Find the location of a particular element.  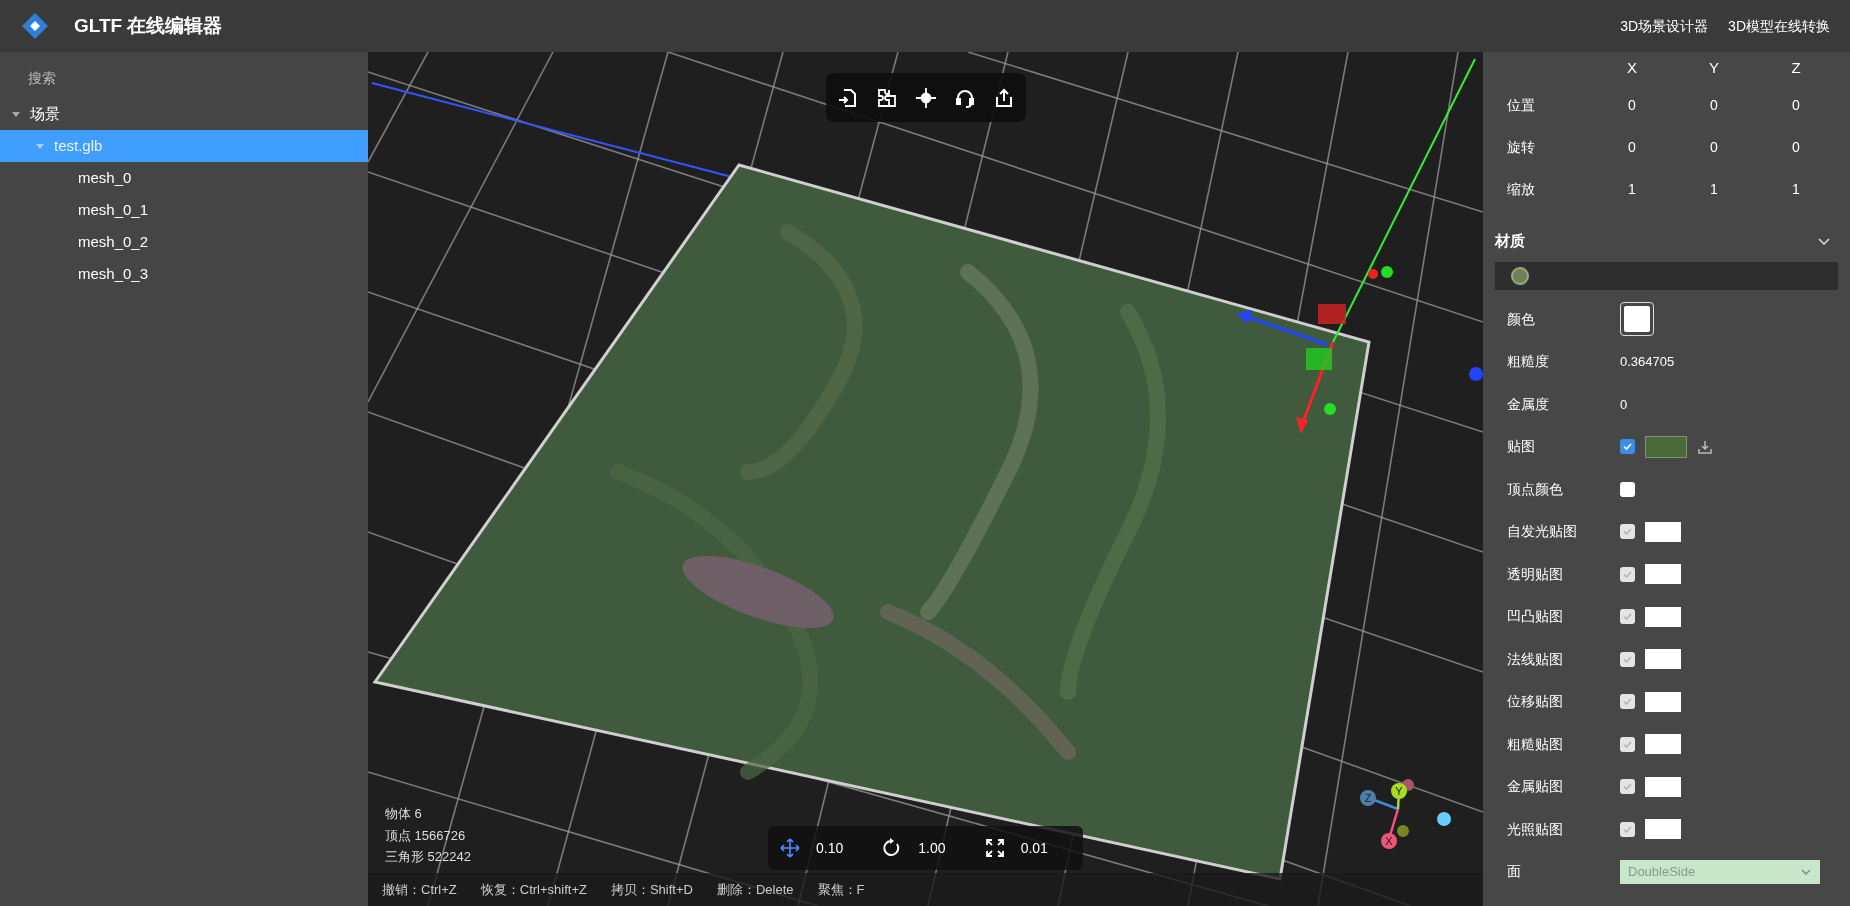

field-label: 面 is located at coordinates (1514, 872).